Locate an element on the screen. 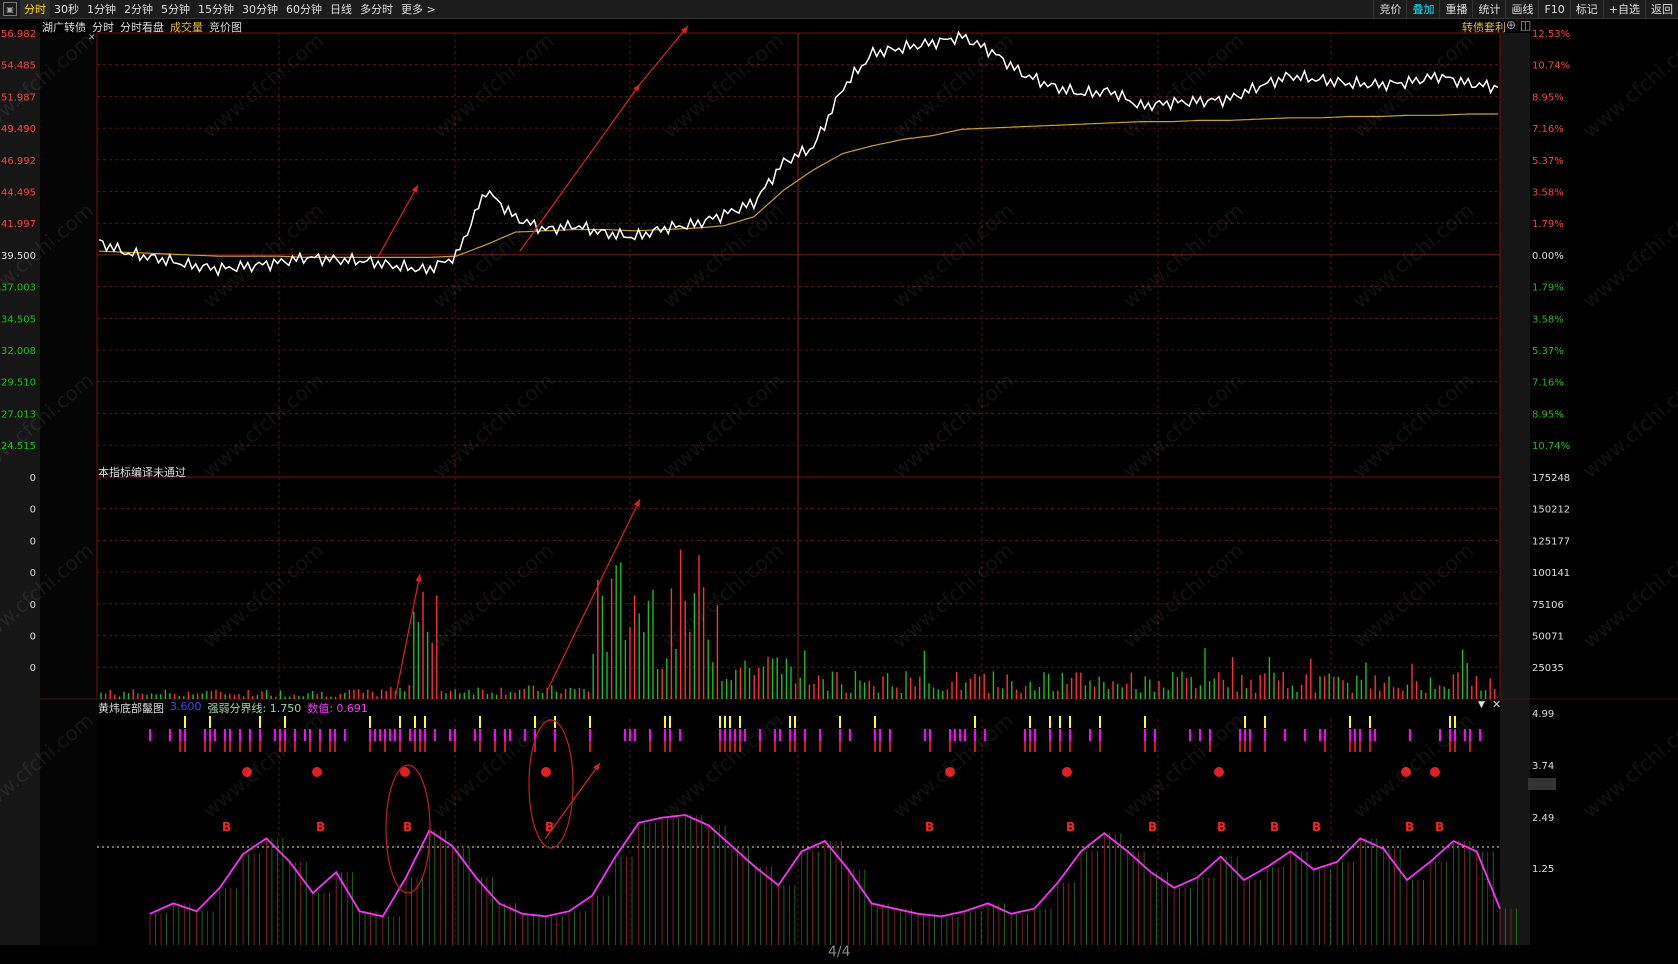 The height and width of the screenshot is (964, 1678). tab-period-7: 60分钟 is located at coordinates (304, 9).